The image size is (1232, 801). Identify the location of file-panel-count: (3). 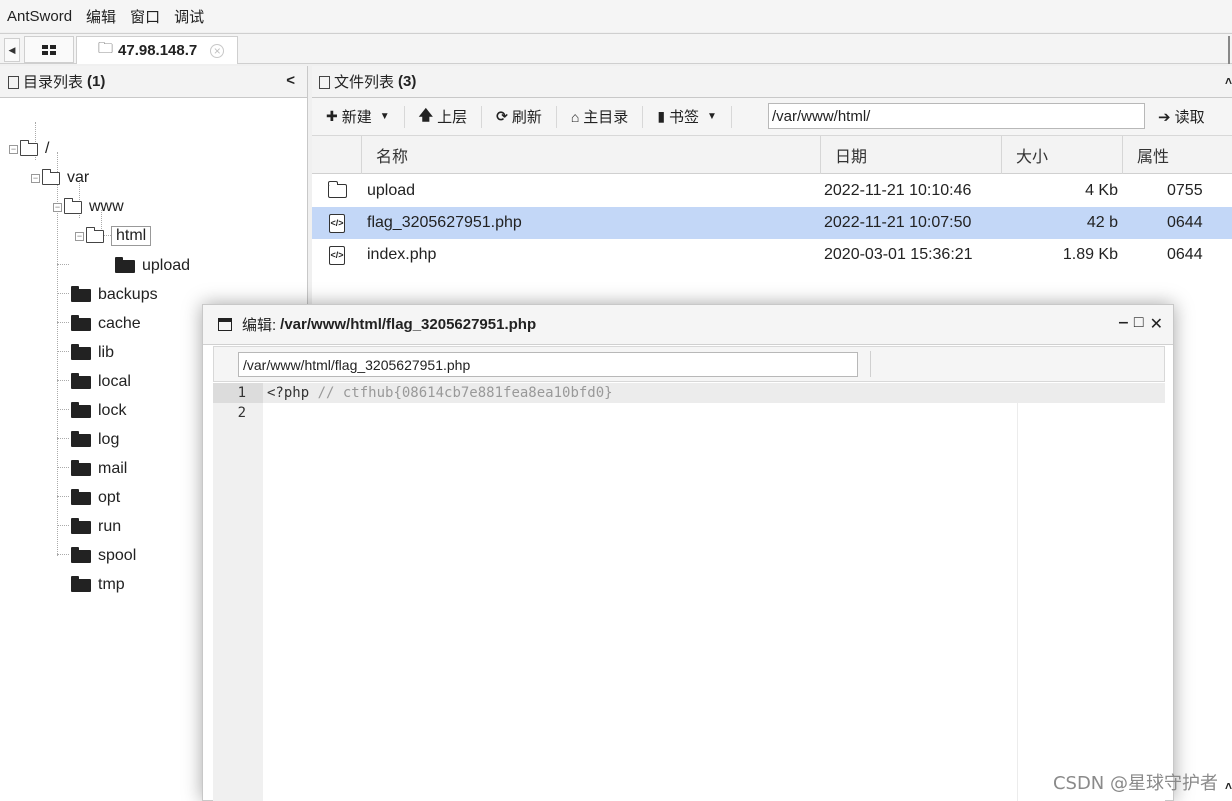
(407, 81).